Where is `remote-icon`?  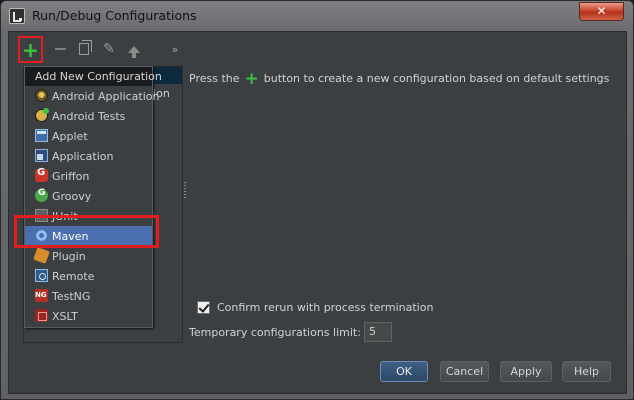
remote-icon is located at coordinates (41, 275).